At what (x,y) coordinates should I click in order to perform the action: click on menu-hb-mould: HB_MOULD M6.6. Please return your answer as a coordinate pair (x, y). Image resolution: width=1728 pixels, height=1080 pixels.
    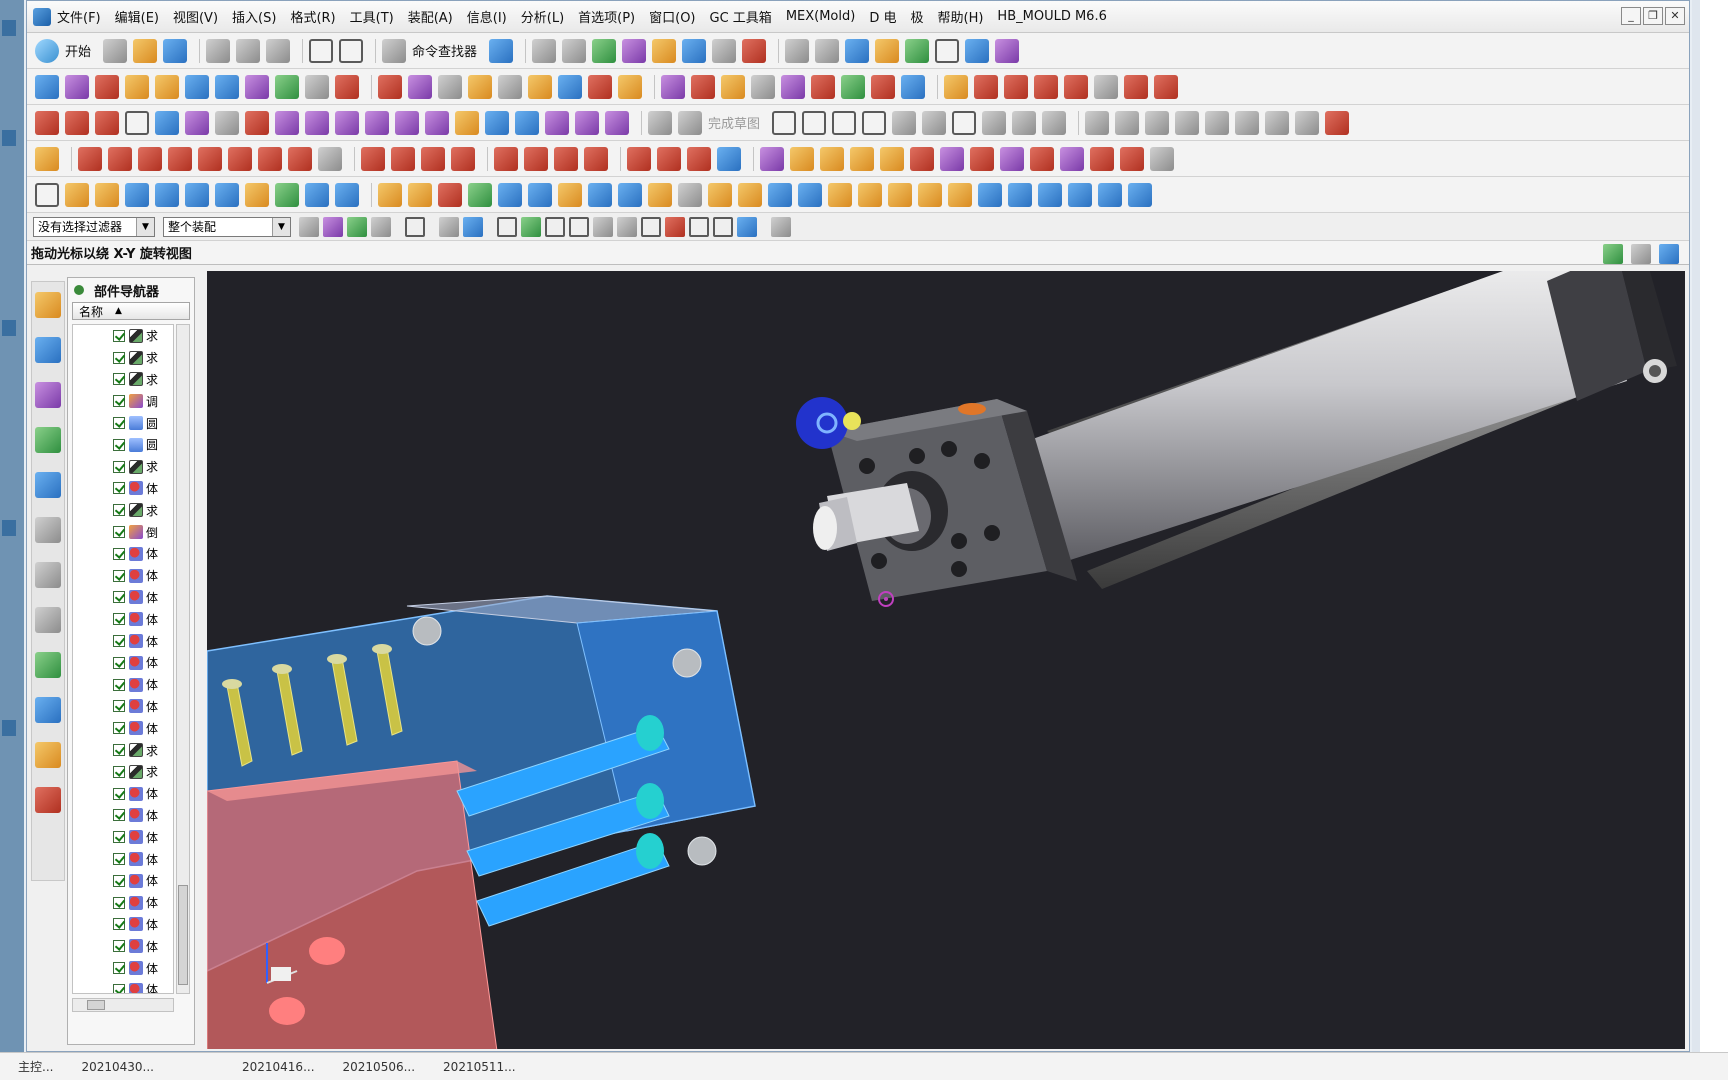
    Looking at the image, I should click on (1051, 16).